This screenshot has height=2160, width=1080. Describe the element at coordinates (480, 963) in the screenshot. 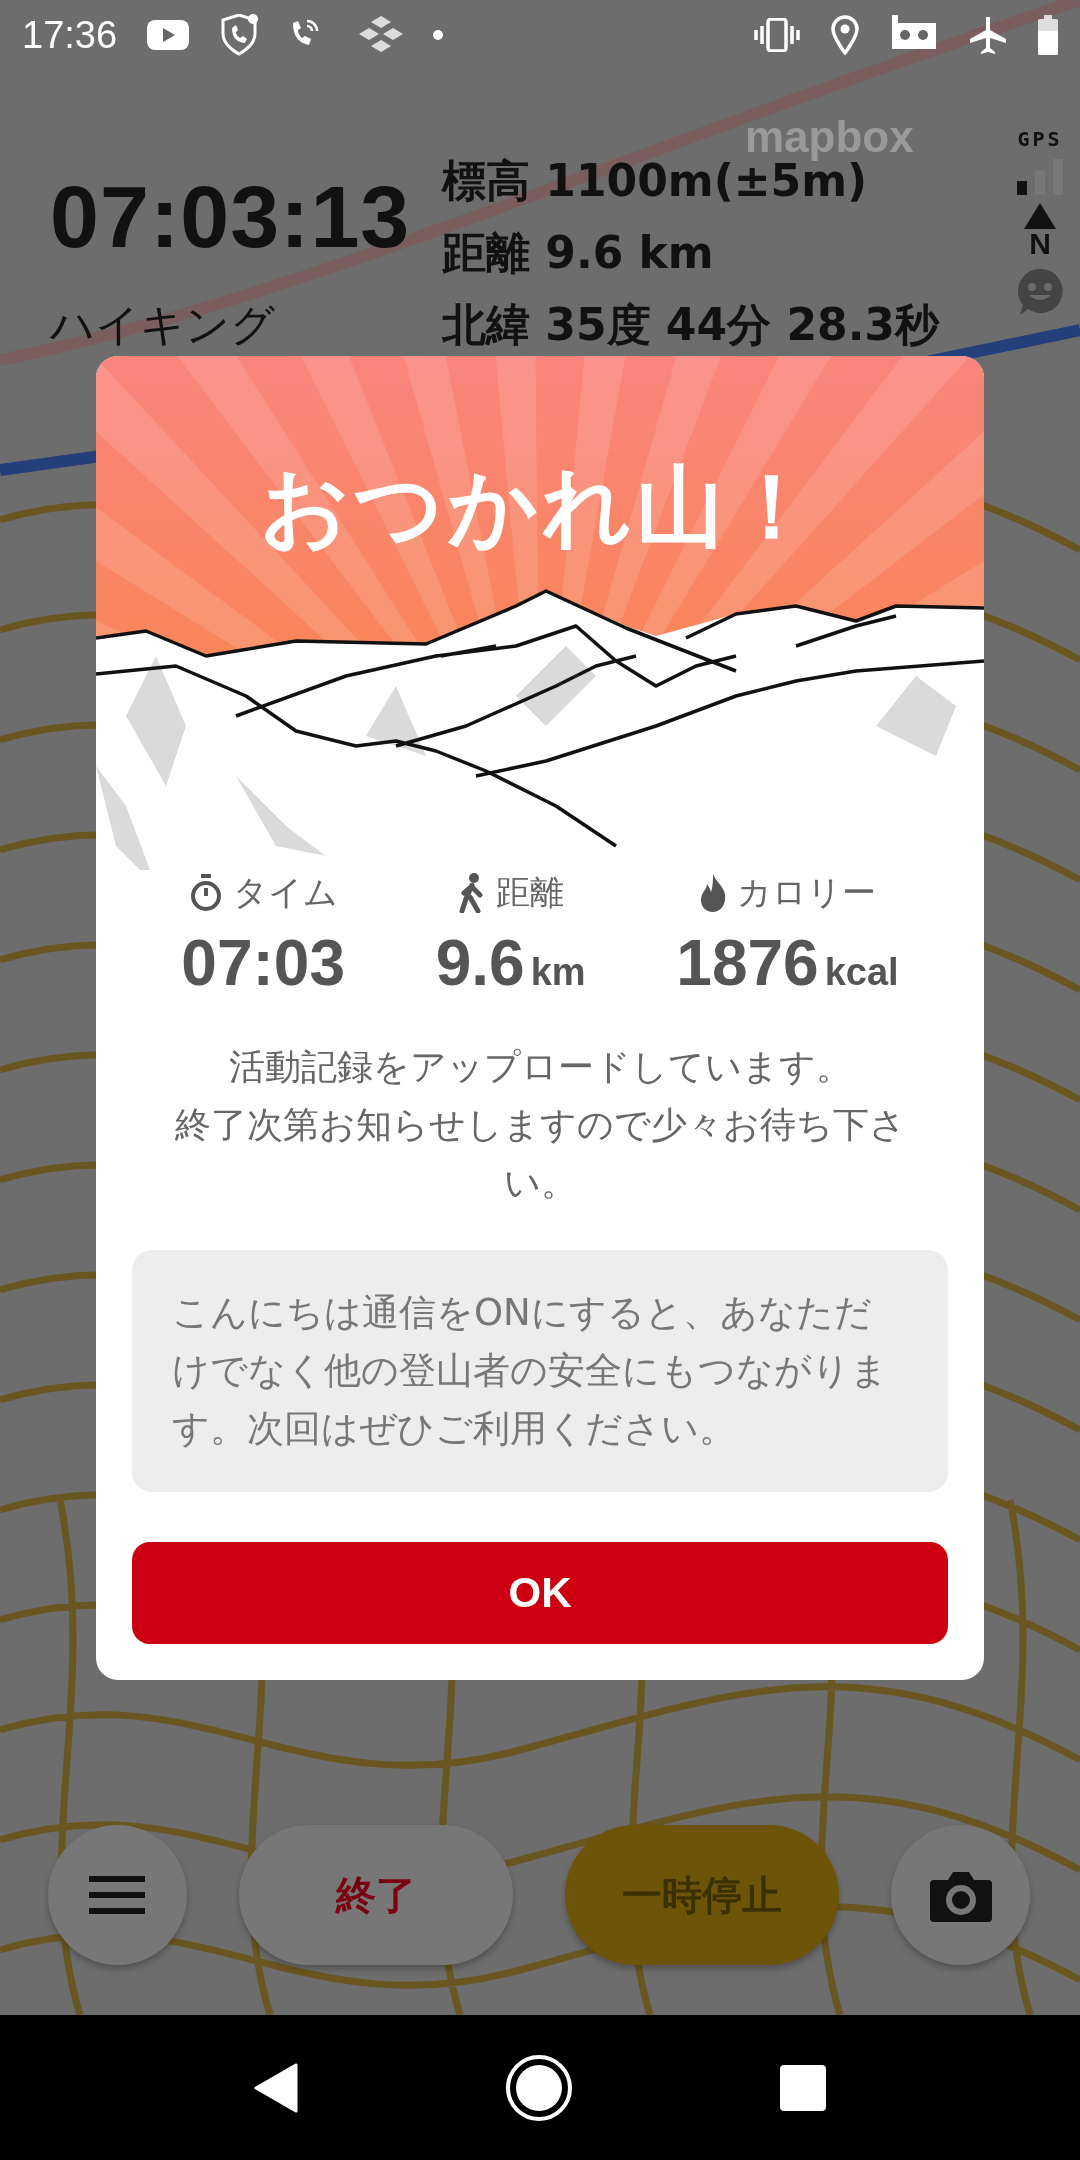

I see `stat-value: 9.6` at that location.